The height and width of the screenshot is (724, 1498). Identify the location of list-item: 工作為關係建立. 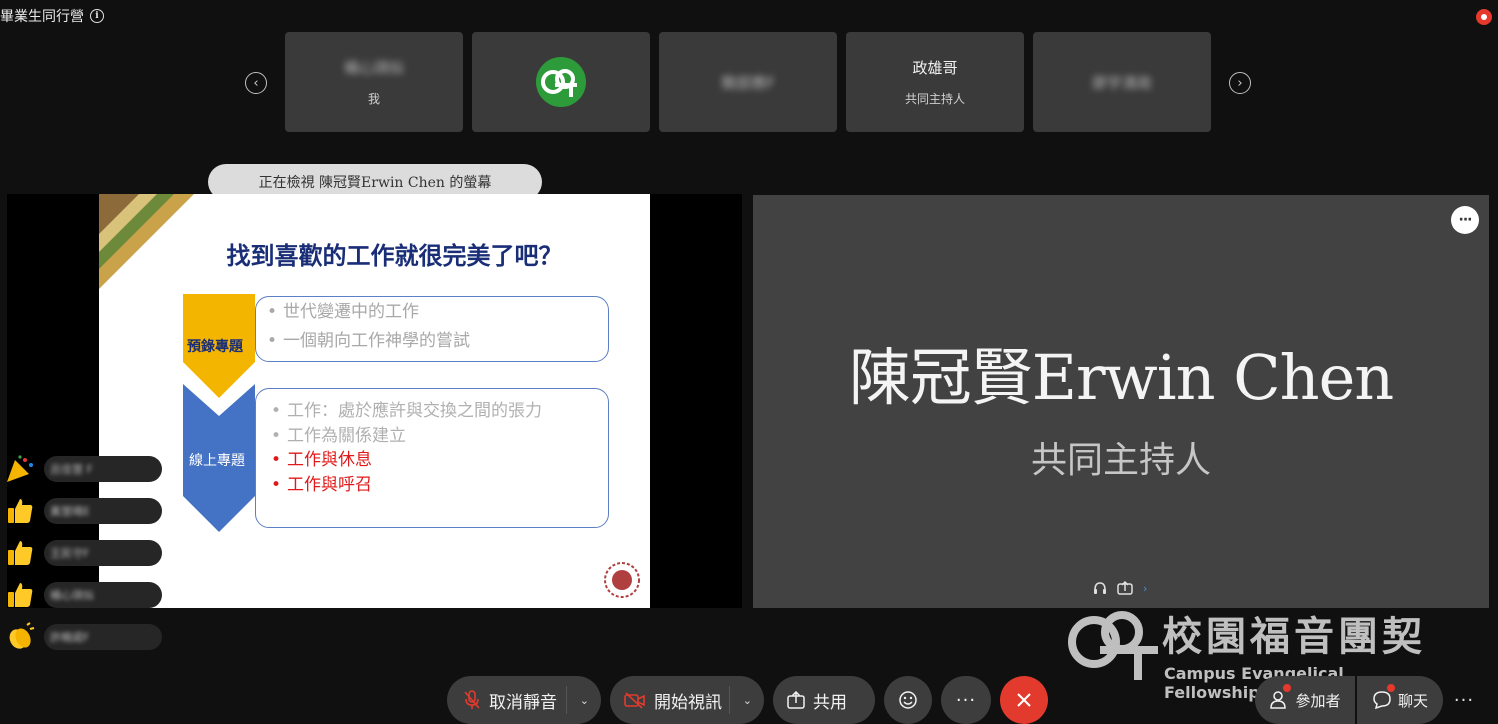
(406, 436).